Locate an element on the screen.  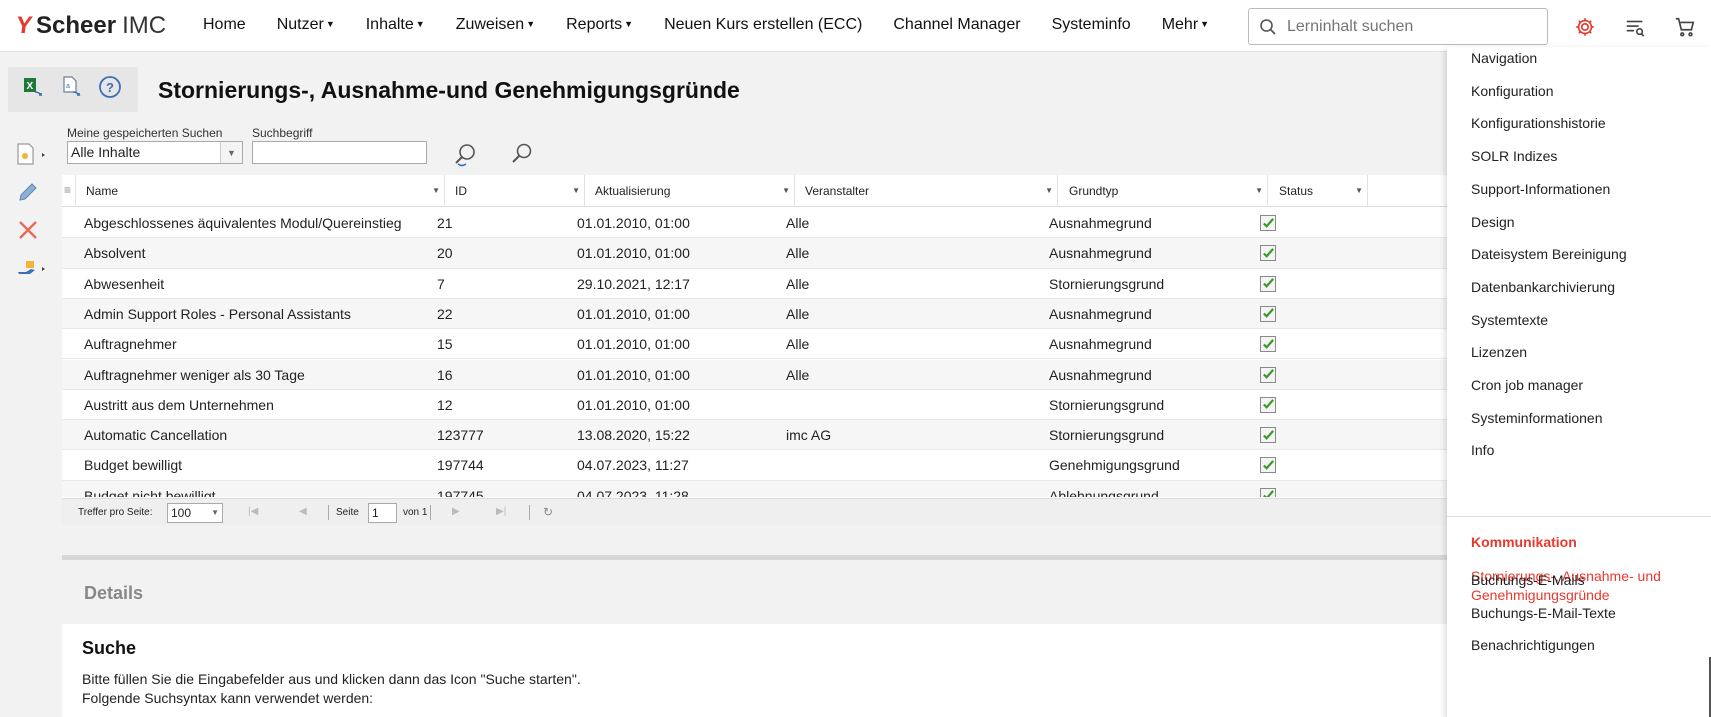
side-toolbar is located at coordinates (32, 211).